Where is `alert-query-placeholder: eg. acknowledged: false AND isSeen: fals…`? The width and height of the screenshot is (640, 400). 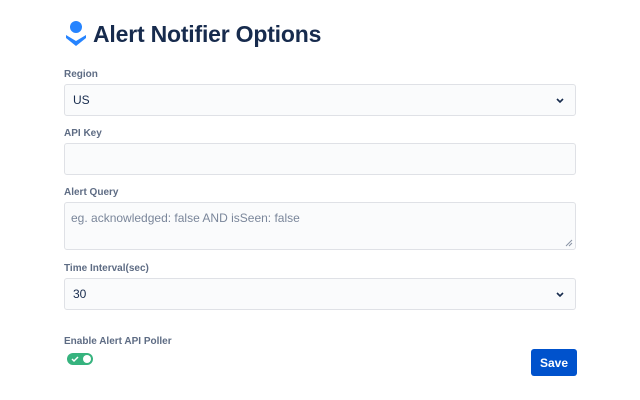 alert-query-placeholder: eg. acknowledged: false AND isSeen: fals… is located at coordinates (185, 218).